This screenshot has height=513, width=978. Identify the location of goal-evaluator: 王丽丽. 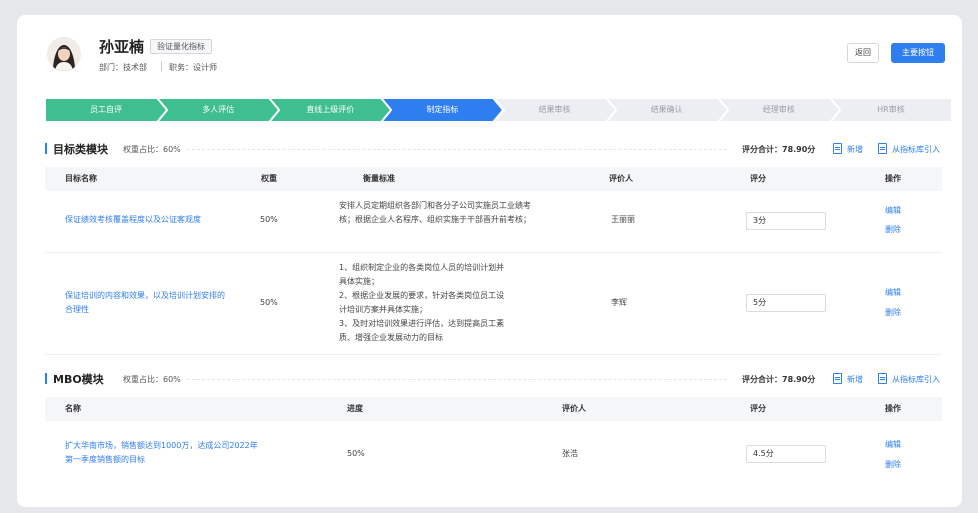
(623, 219).